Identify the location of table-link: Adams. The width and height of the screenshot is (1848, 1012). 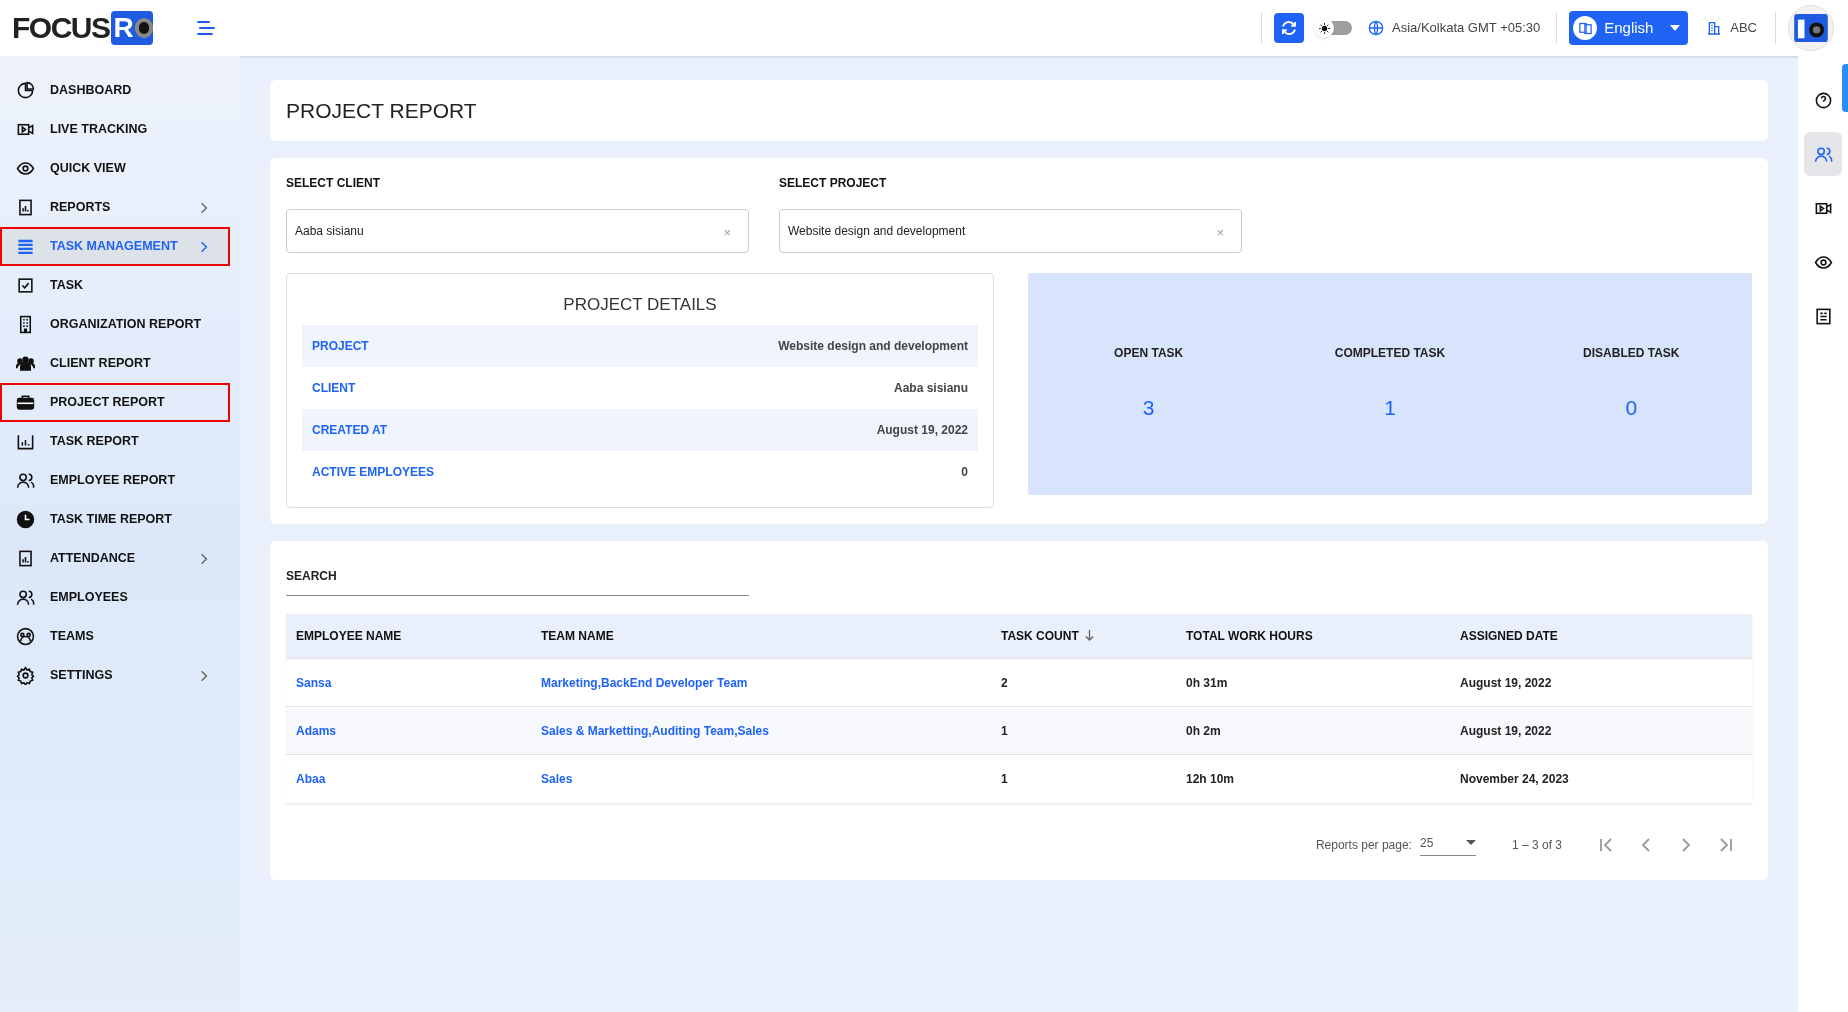
(316, 730).